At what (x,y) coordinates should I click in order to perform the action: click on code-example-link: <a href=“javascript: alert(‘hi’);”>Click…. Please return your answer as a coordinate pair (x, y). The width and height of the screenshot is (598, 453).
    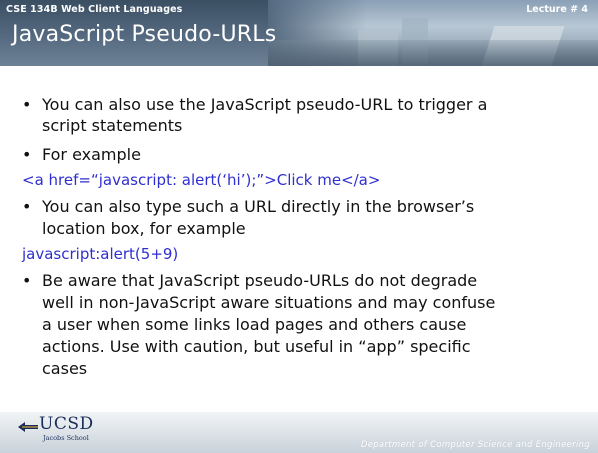
    Looking at the image, I should click on (201, 180).